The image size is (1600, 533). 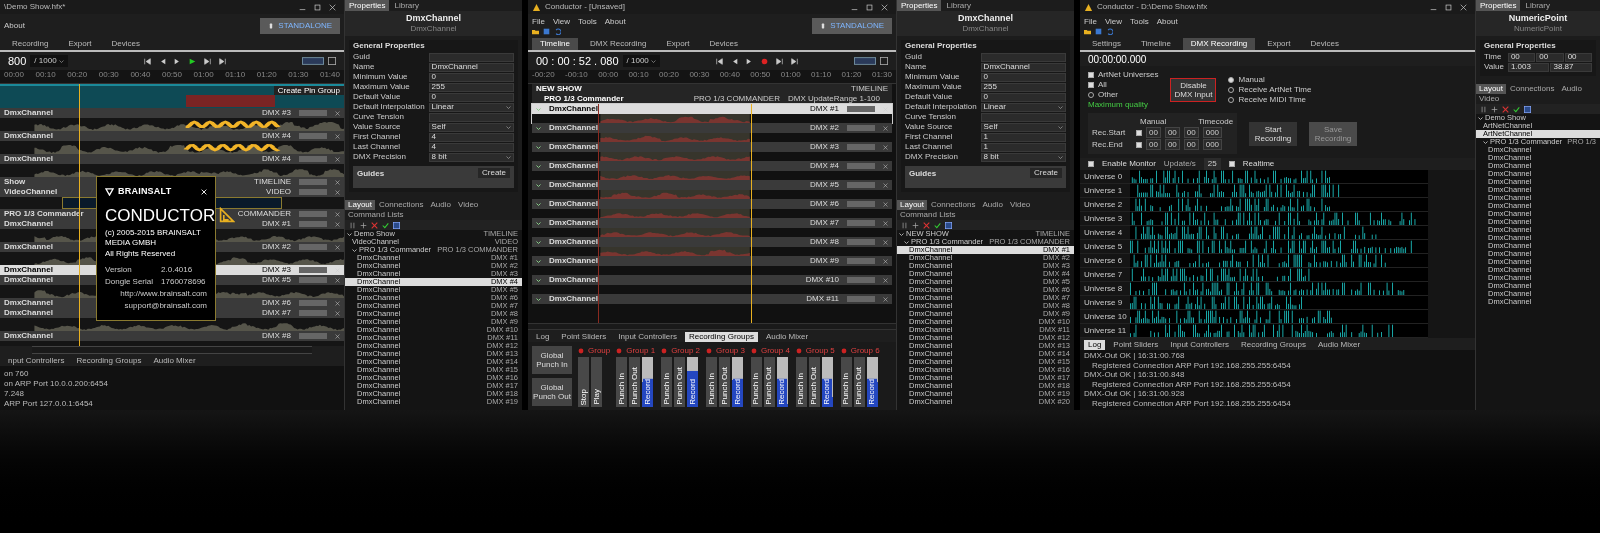 What do you see at coordinates (364, 67) in the screenshot?
I see `label: Name` at bounding box center [364, 67].